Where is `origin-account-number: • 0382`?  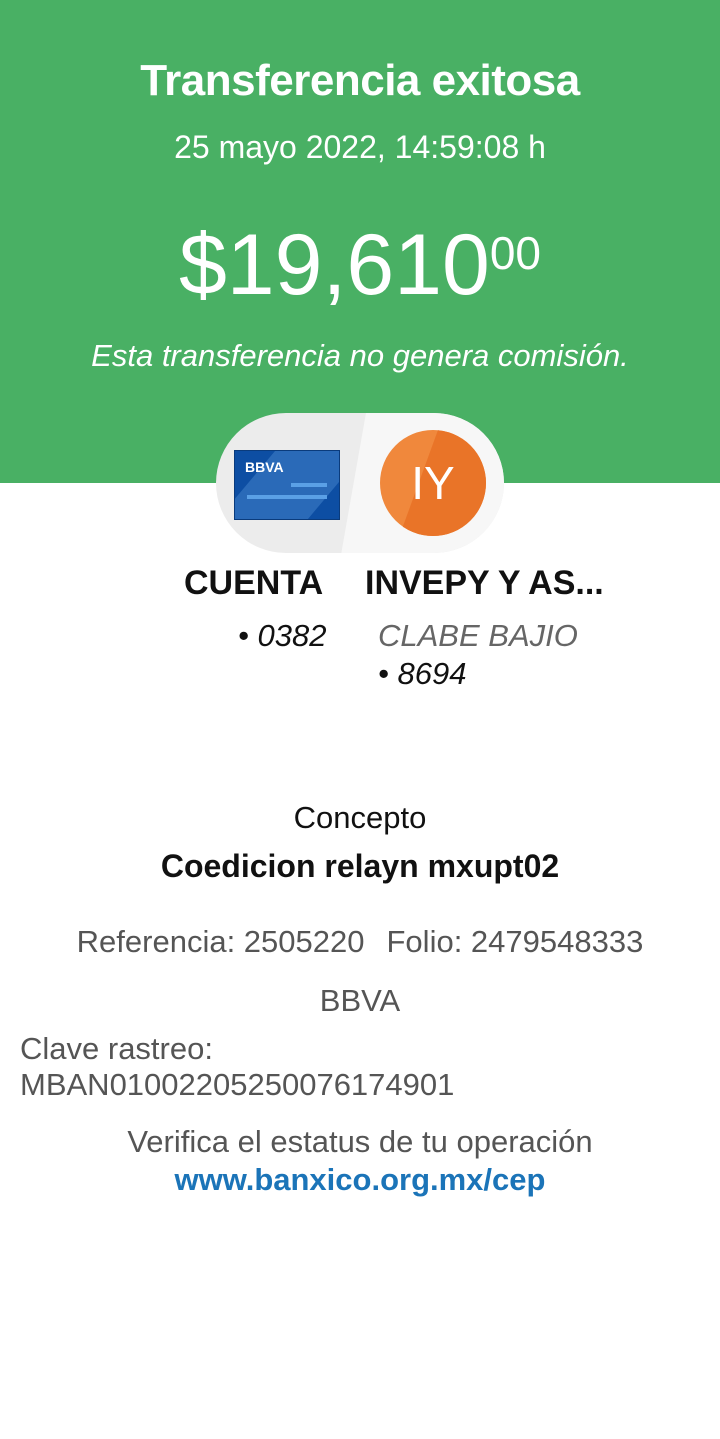 origin-account-number: • 0382 is located at coordinates (282, 635).